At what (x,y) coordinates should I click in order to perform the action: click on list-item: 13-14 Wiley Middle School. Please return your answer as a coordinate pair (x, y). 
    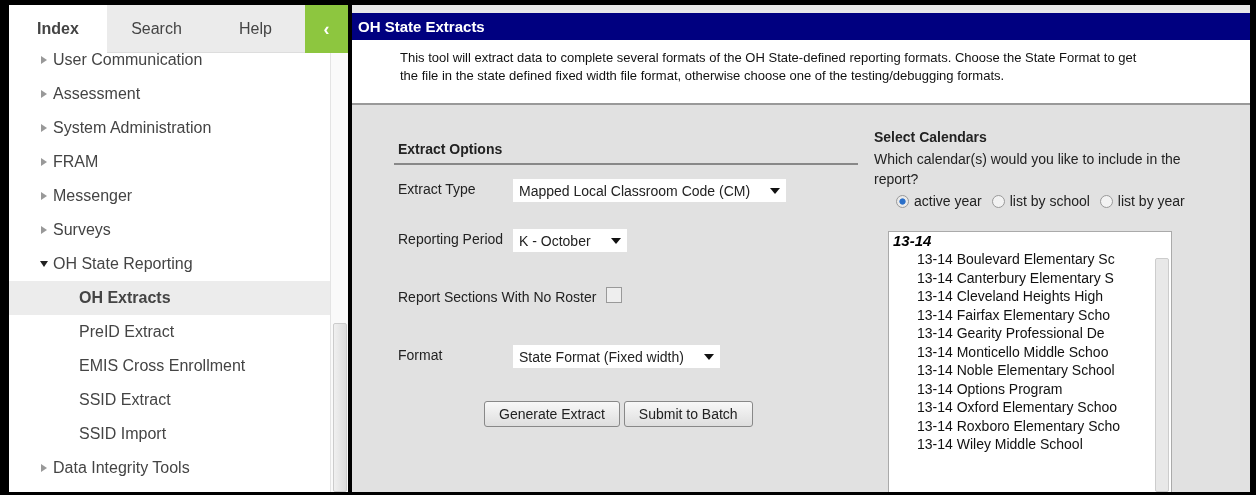
    Looking at the image, I should click on (1023, 444).